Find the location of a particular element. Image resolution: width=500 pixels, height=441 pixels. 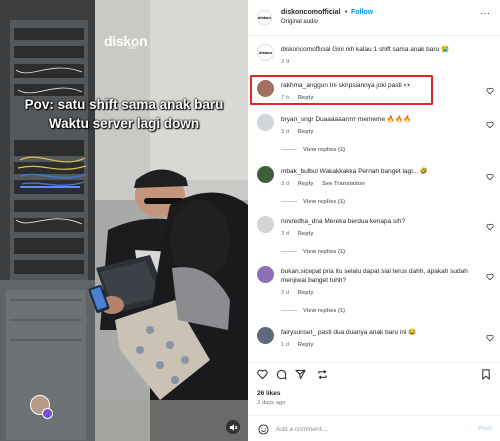

comment-body: Mereka berdua kenapa sih? is located at coordinates (364, 221).